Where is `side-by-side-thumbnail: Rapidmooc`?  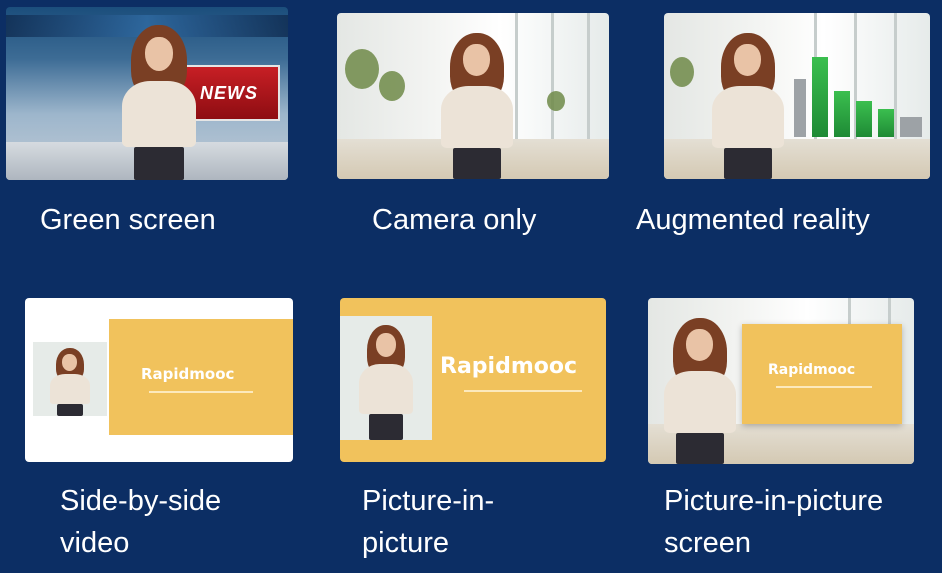 side-by-side-thumbnail: Rapidmooc is located at coordinates (159, 380).